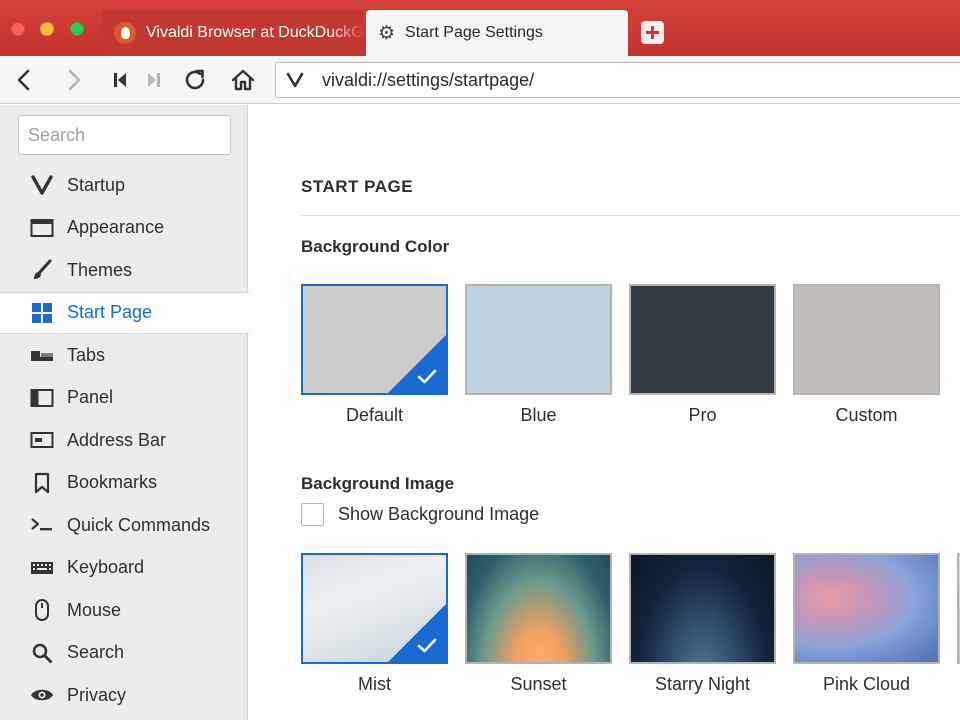  I want to click on search-icon, so click(42, 653).